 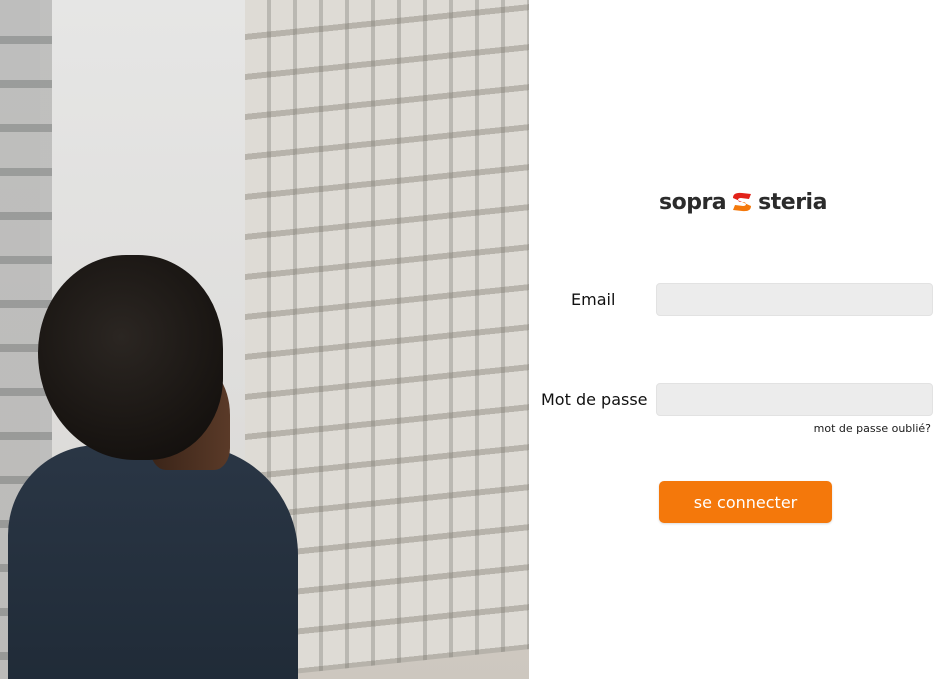 What do you see at coordinates (794, 399) in the screenshot?
I see `password-field` at bounding box center [794, 399].